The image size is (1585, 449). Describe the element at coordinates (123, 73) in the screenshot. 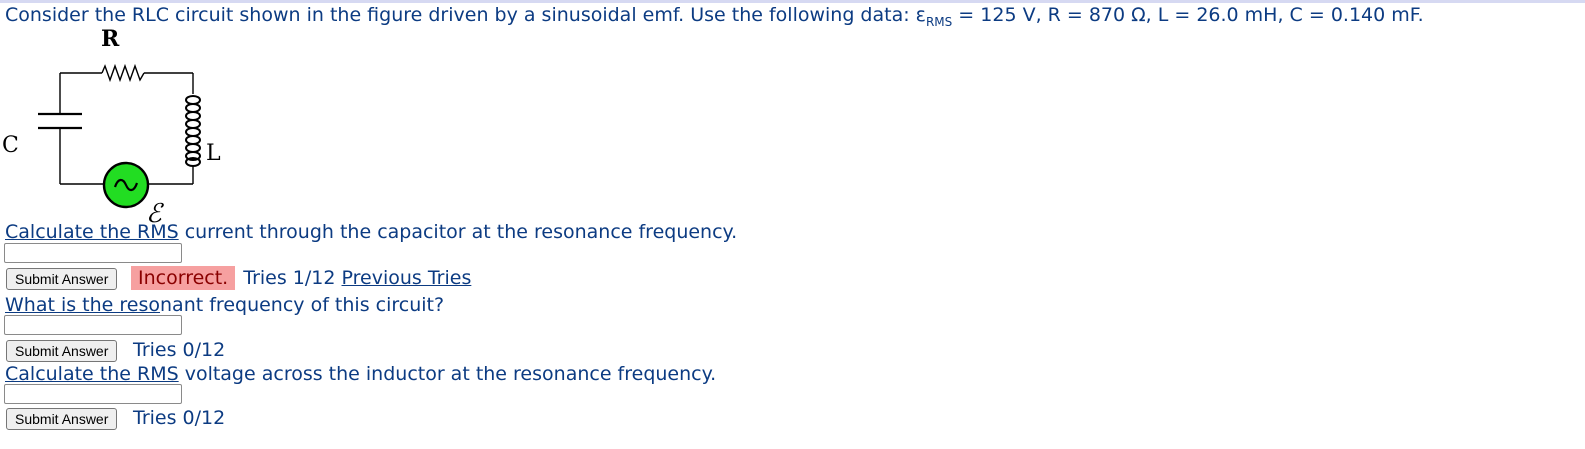

I see `resistor-symbol` at that location.